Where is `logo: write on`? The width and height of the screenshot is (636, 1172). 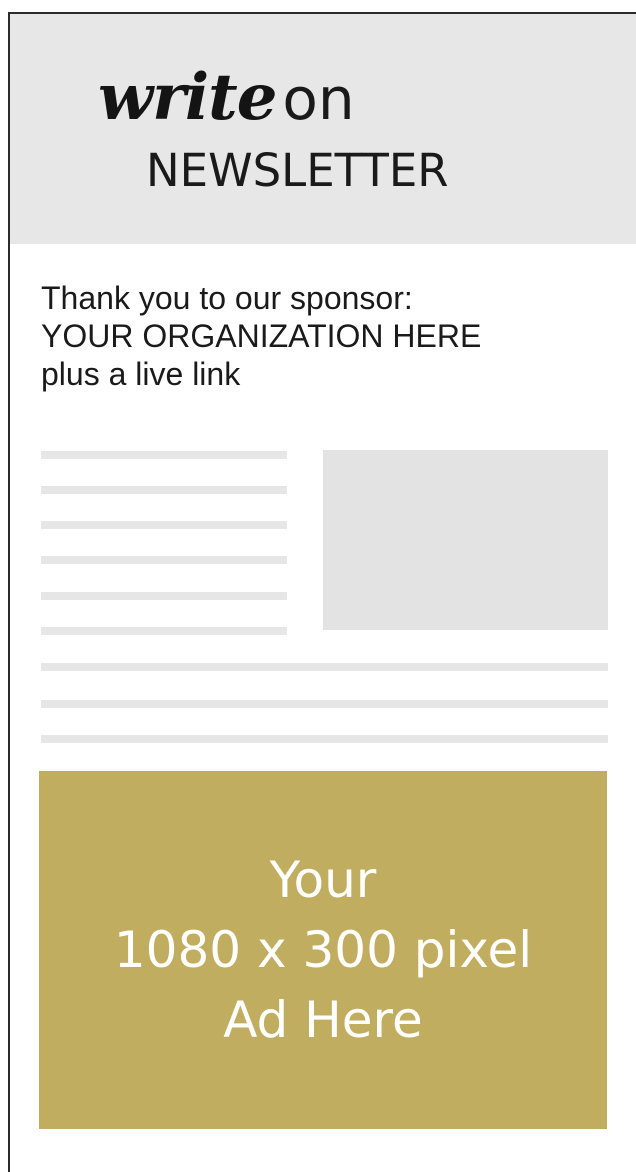
logo: write on is located at coordinates (226, 98).